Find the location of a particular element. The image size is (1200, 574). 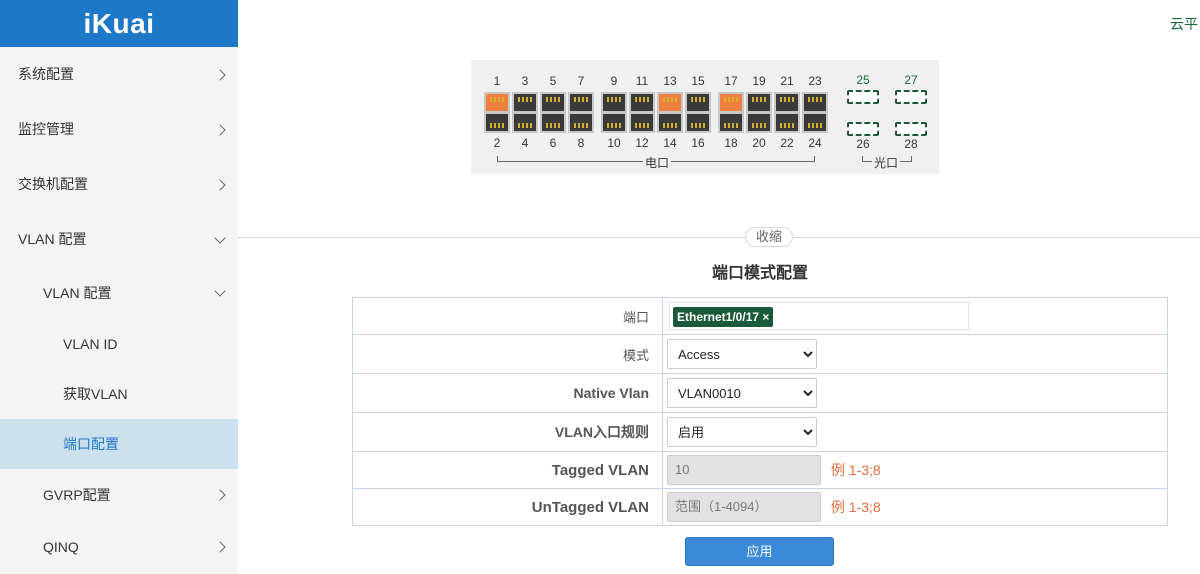

untagged-vlan-label: UnTagged VLAN is located at coordinates (507, 507).